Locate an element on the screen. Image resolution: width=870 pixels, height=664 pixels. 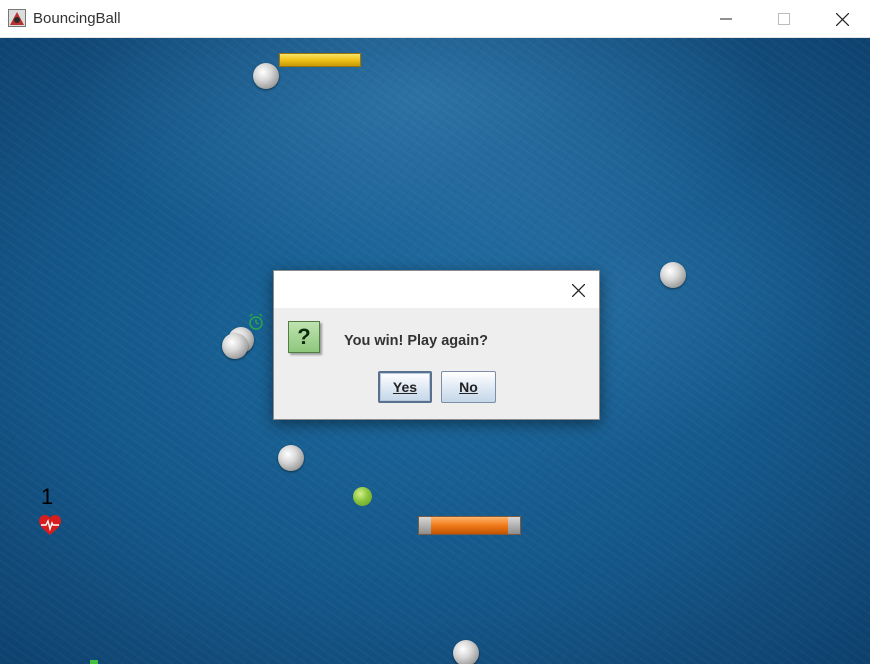
paddle-right-cap is located at coordinates (514, 525).